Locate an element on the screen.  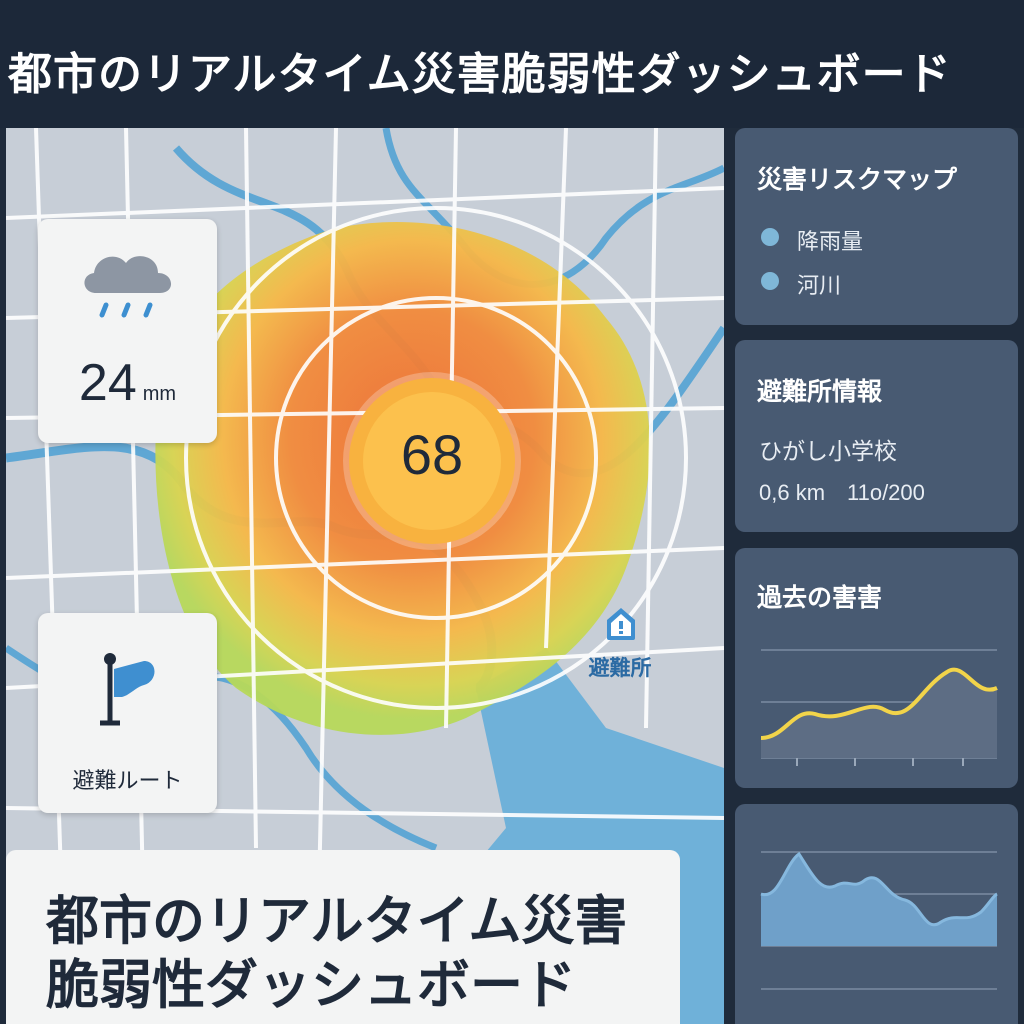
shelter-capacity: 11o/200 is located at coordinates (886, 492).